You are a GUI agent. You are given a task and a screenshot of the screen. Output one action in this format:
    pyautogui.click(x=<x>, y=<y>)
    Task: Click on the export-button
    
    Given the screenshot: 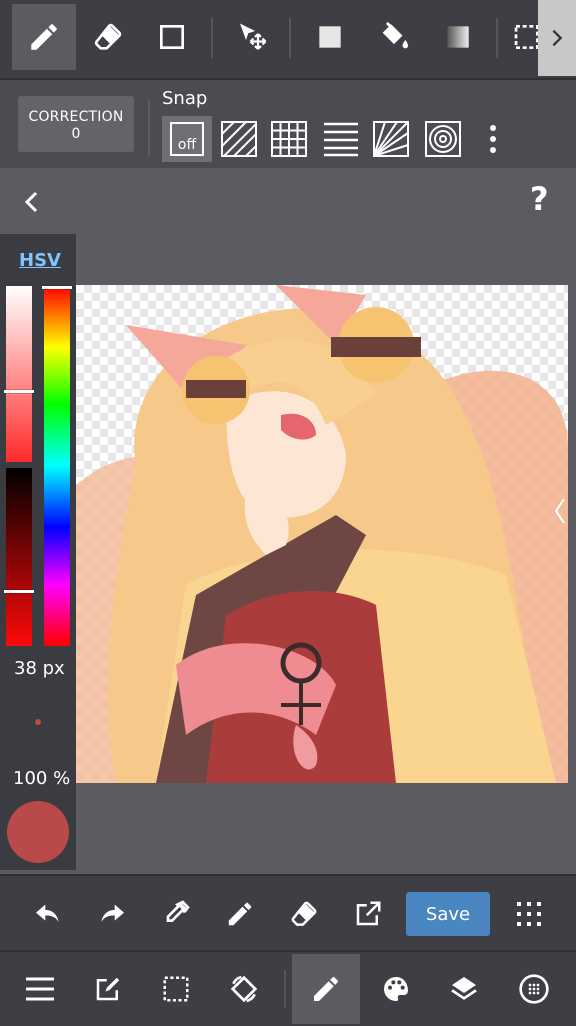 What is the action you would take?
    pyautogui.click(x=368, y=914)
    